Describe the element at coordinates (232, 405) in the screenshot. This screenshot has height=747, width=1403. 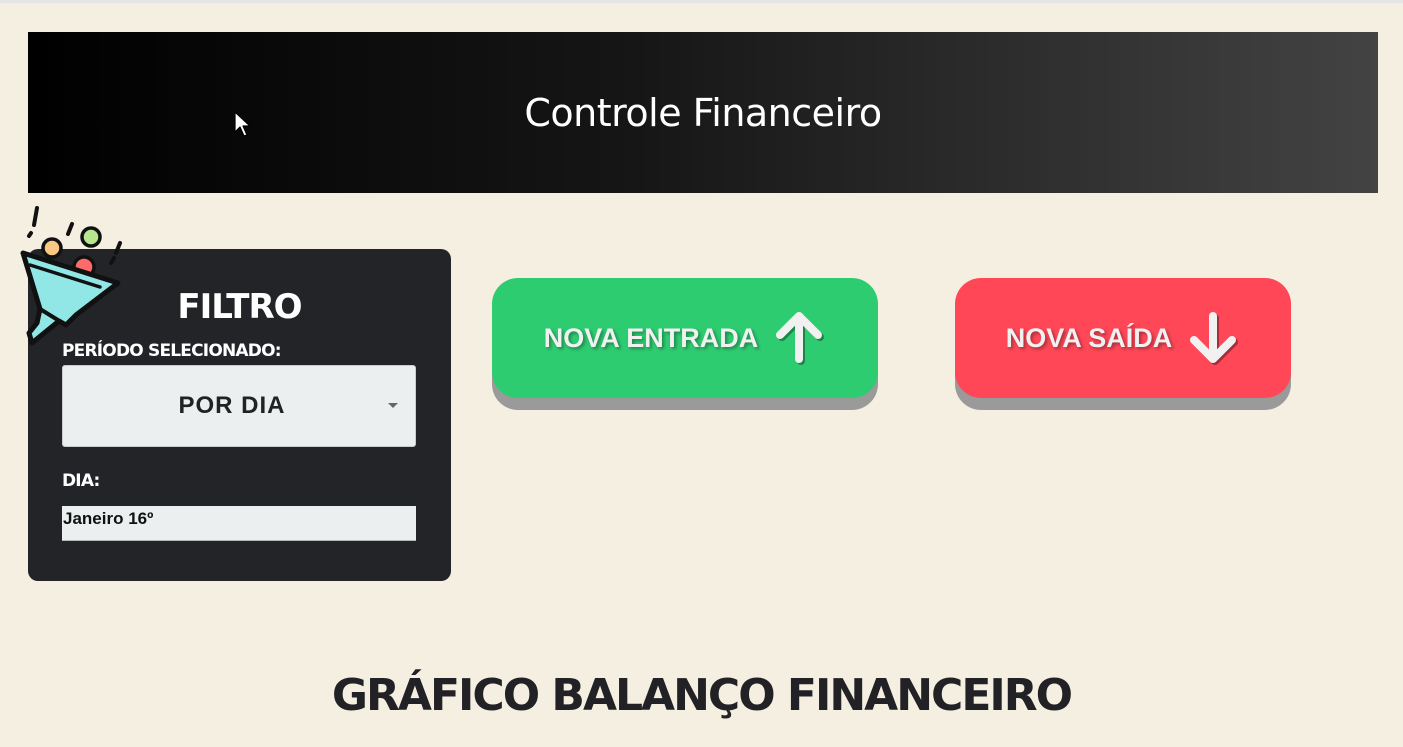
I see `period-select-value: POR DIA` at that location.